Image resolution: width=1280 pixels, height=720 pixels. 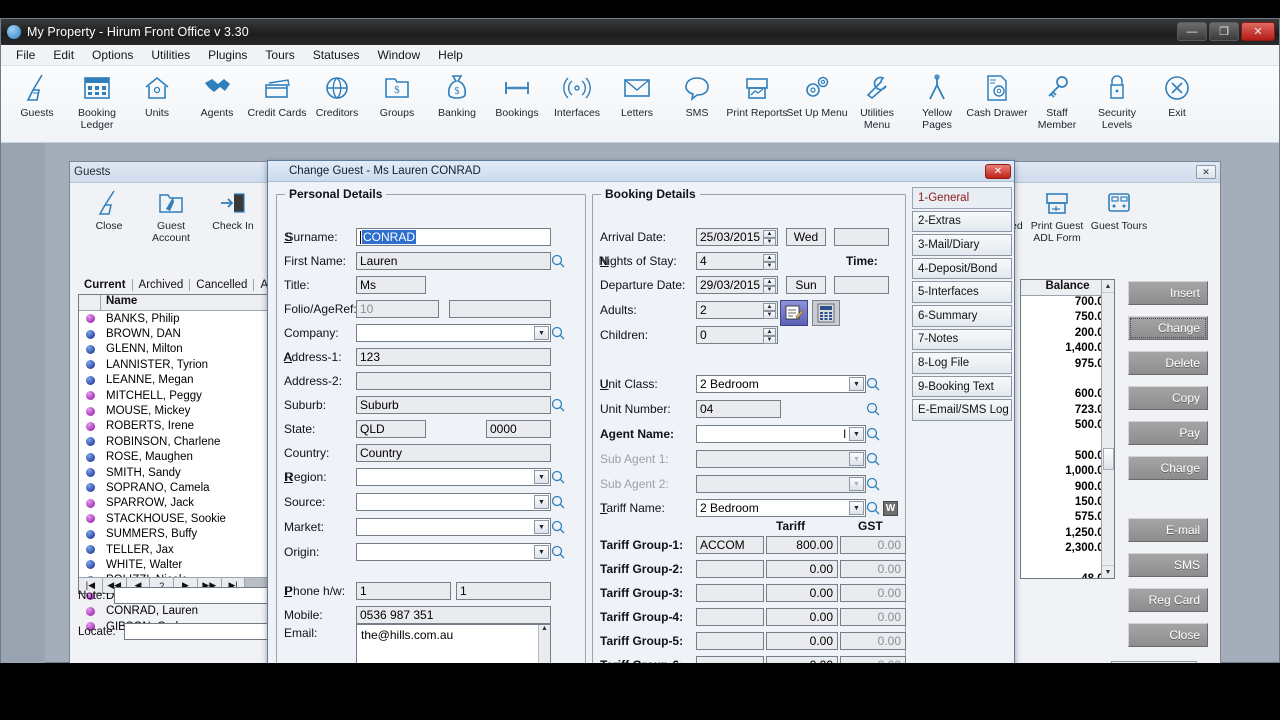 What do you see at coordinates (998, 171) in the screenshot?
I see `dialog-close-button: ✕` at bounding box center [998, 171].